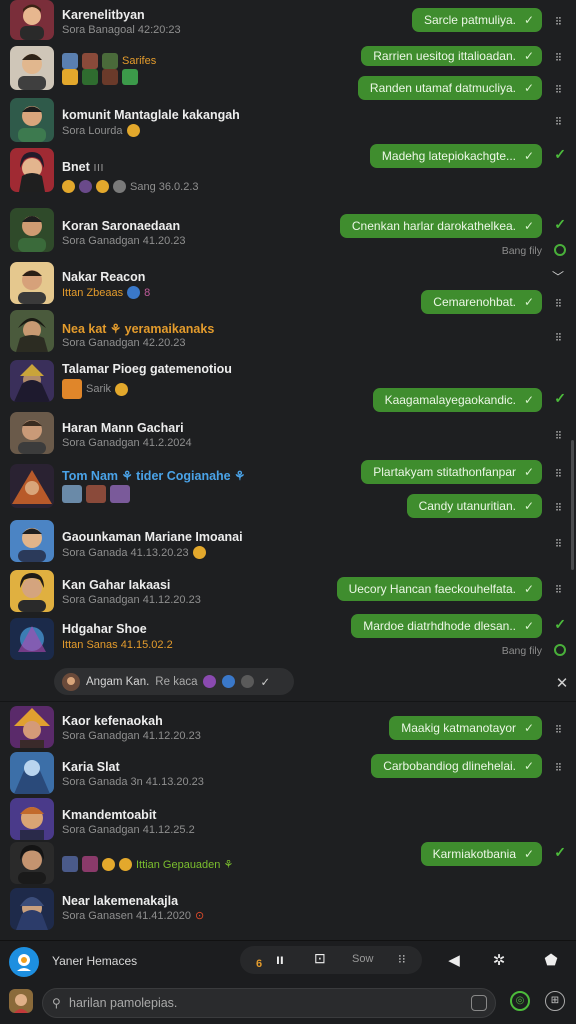 The width and height of the screenshot is (576, 1024). What do you see at coordinates (116, 585) in the screenshot?
I see `chat-name: Kan Gahar Iakaasi` at bounding box center [116, 585].